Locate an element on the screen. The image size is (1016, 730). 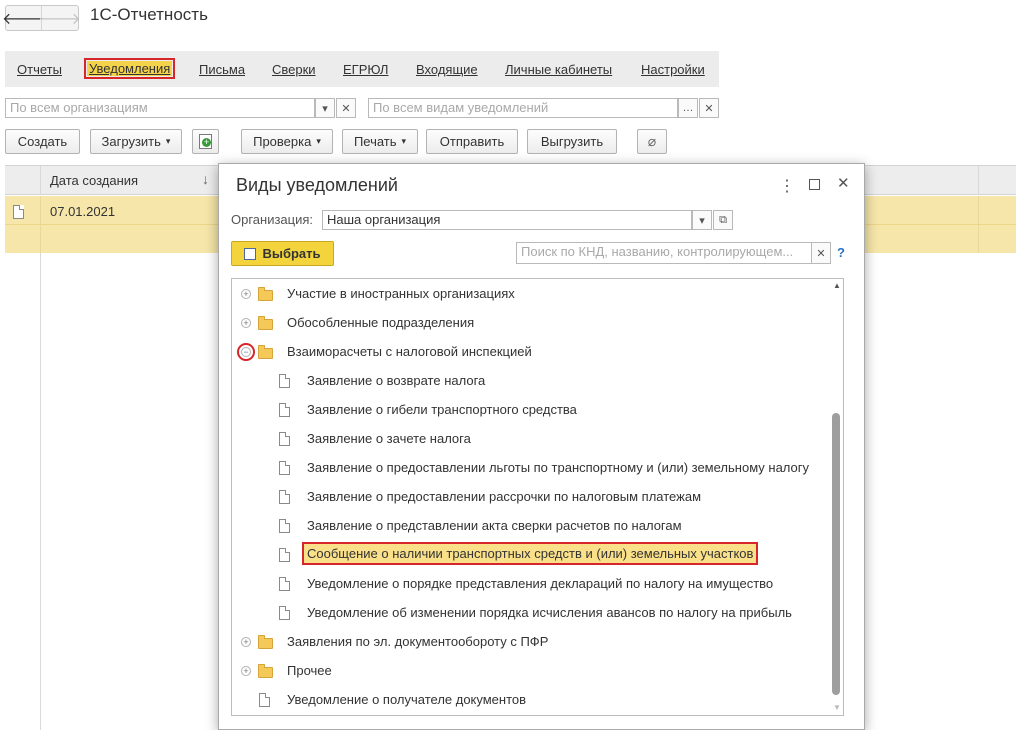
tab-incoming: Входящие is located at coordinates (447, 69).